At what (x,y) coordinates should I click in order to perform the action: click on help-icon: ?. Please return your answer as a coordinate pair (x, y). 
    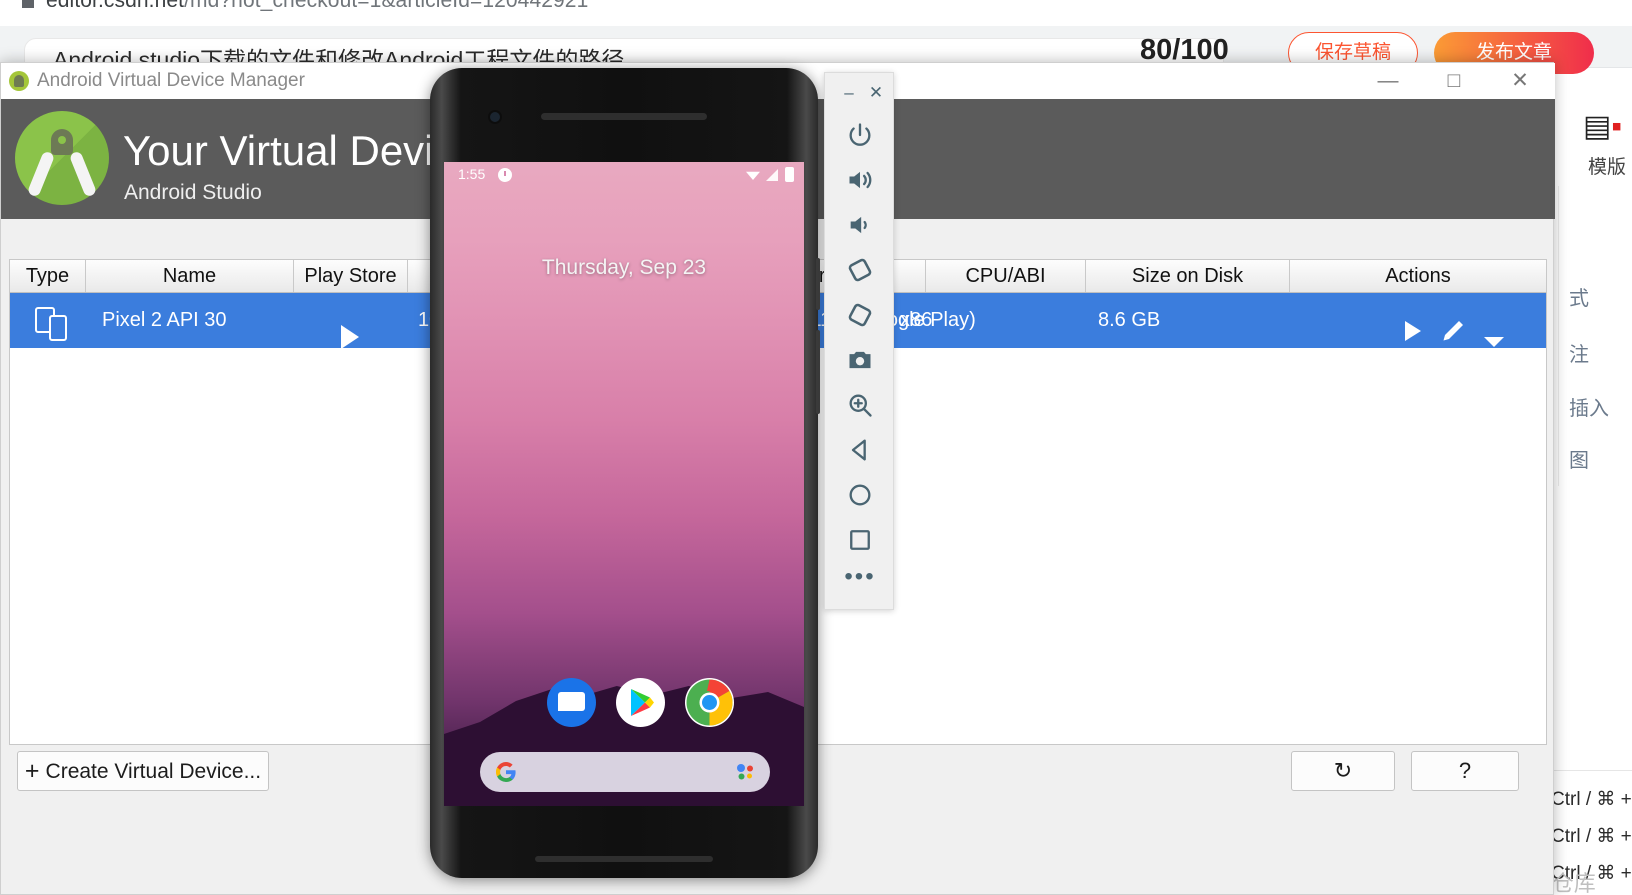
    Looking at the image, I should click on (1465, 770).